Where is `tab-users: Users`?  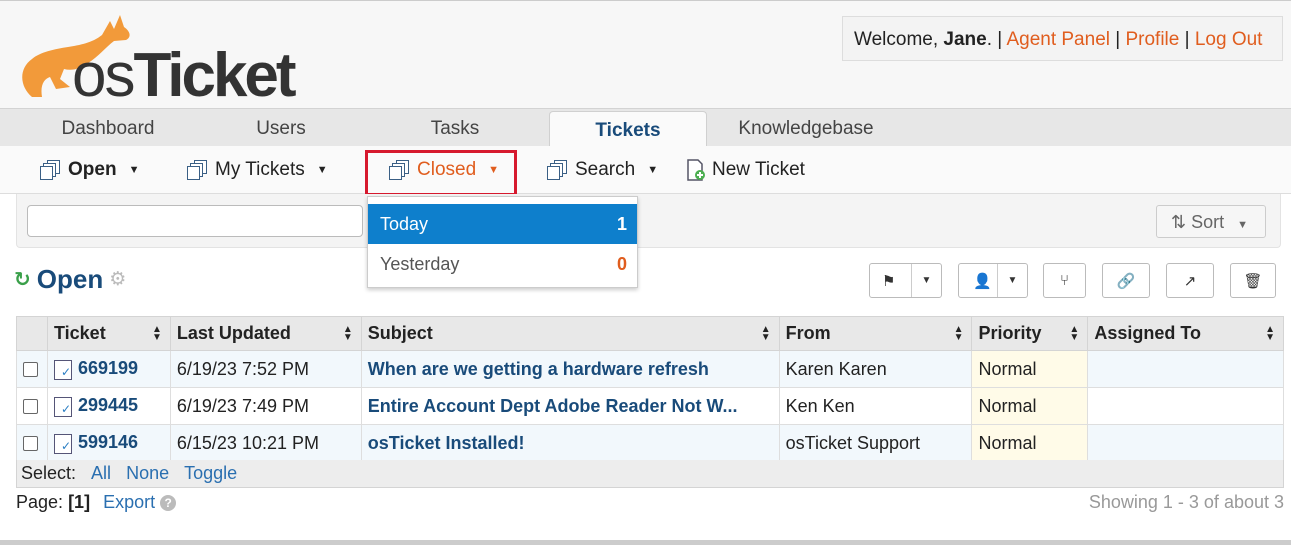 tab-users: Users is located at coordinates (281, 128).